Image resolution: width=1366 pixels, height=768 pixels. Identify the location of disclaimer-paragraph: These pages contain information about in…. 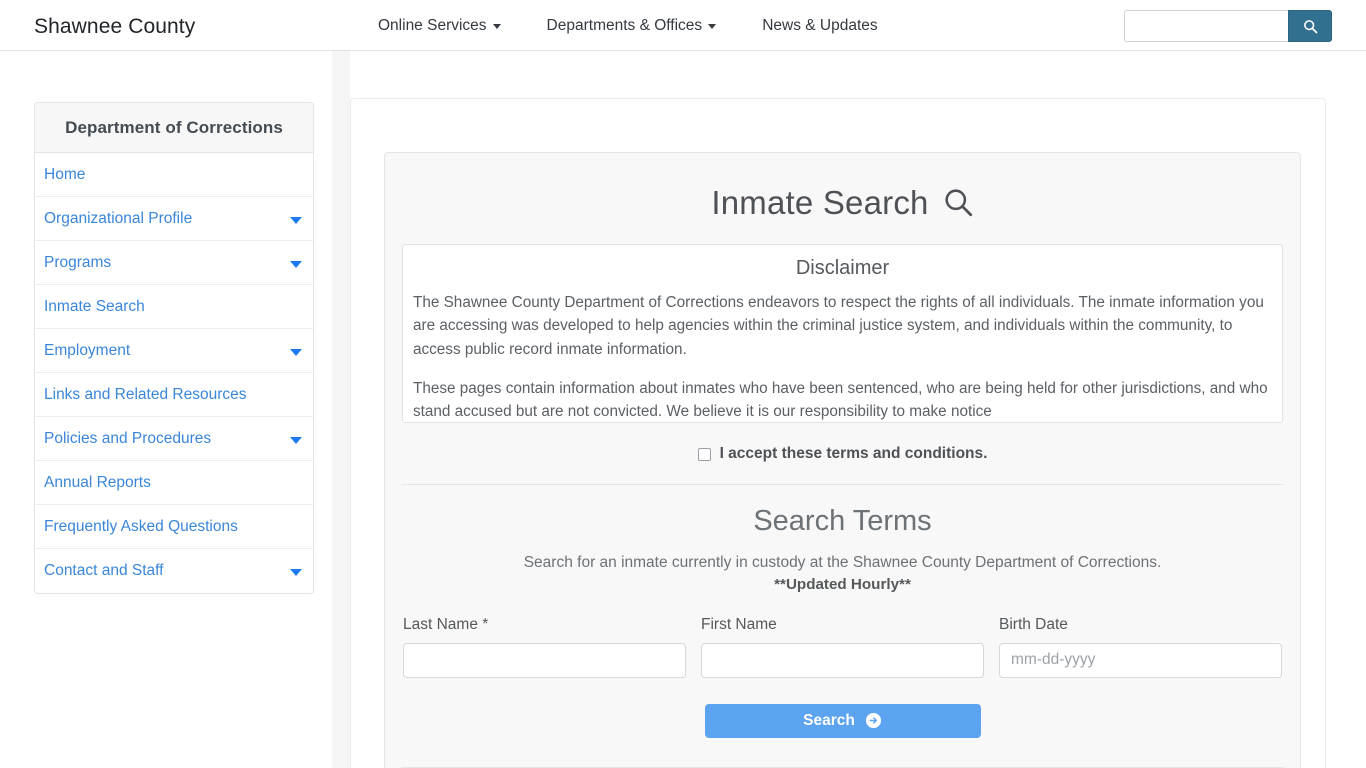
(840, 399).